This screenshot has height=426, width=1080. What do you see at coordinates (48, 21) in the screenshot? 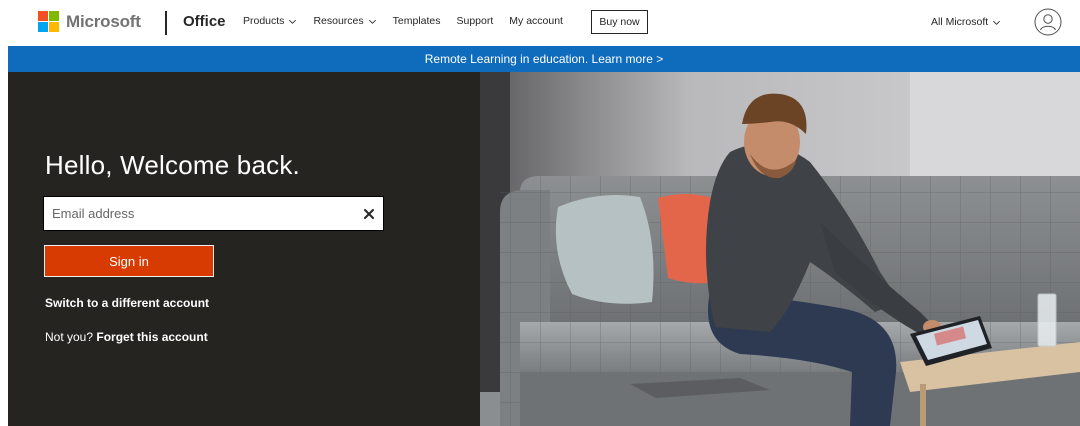
I see `microsoft-logo-icon` at bounding box center [48, 21].